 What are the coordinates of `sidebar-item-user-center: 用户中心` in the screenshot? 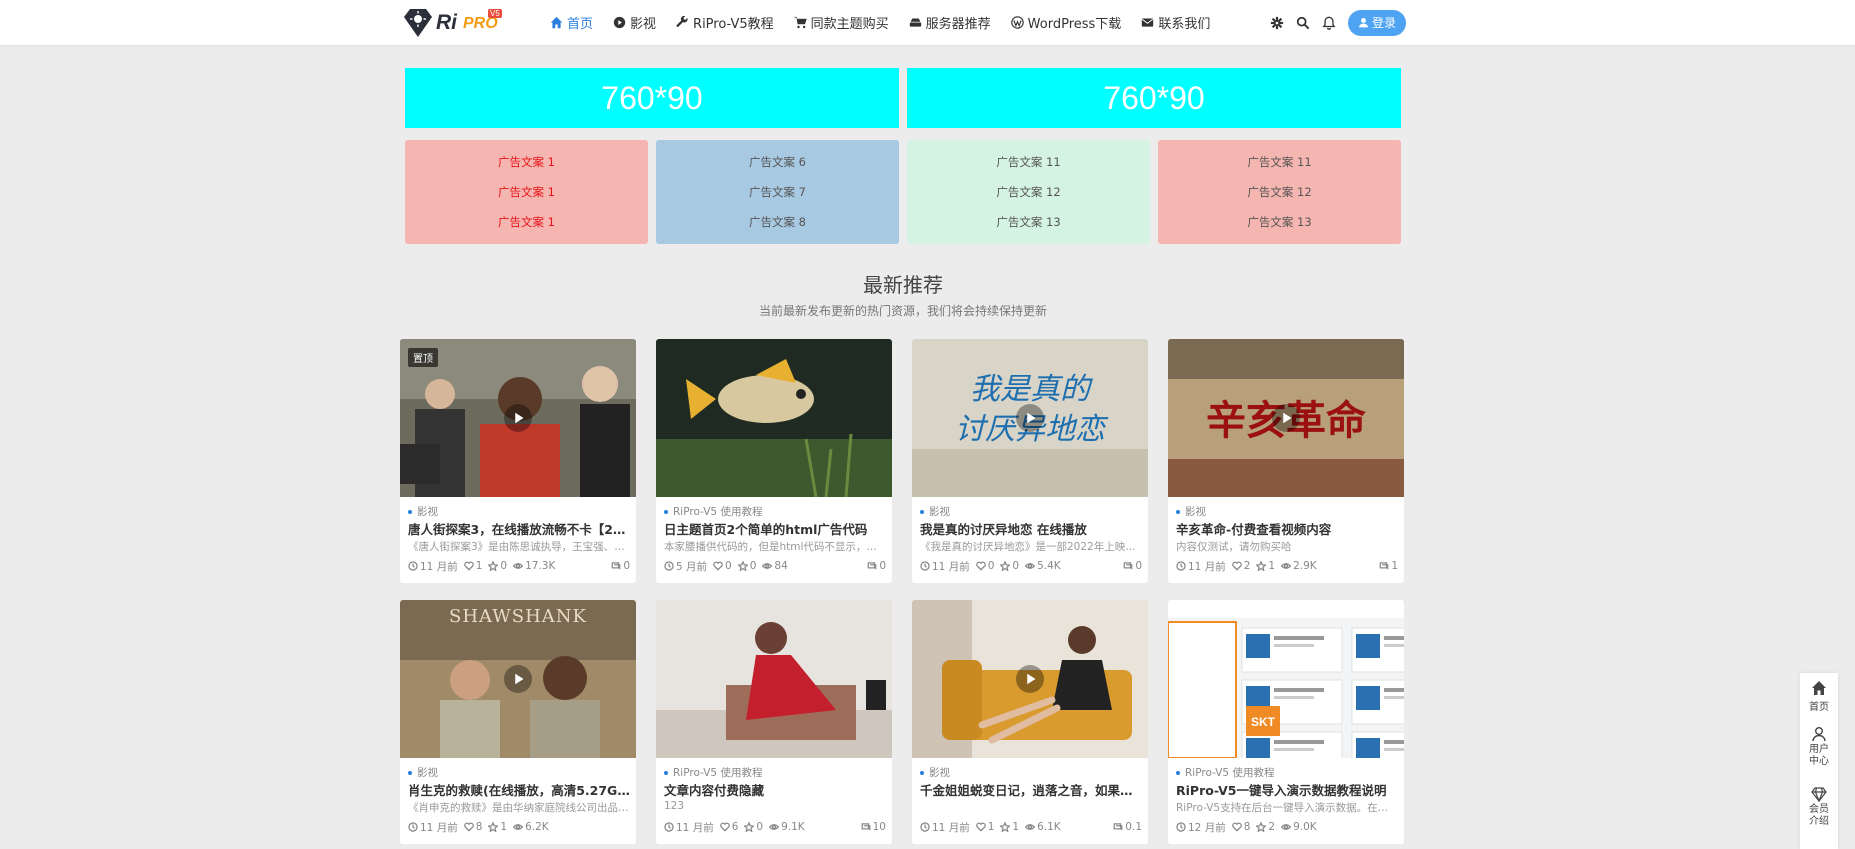 It's located at (1819, 747).